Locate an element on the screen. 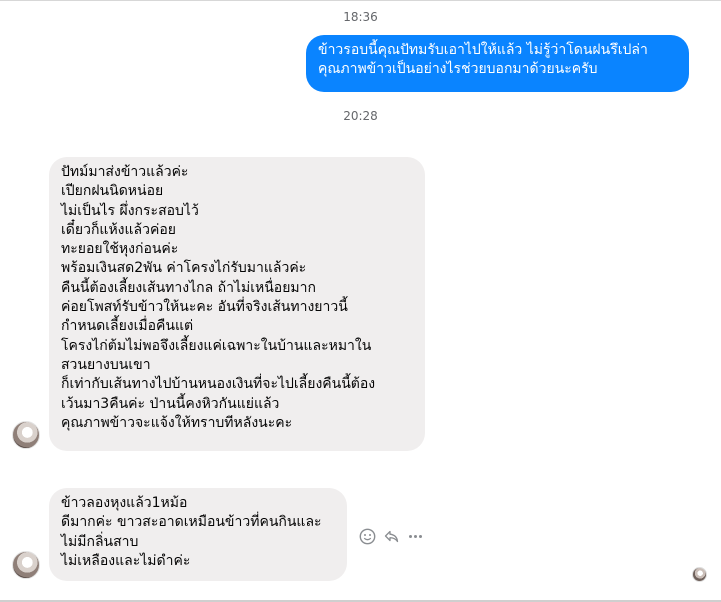  more-icon is located at coordinates (415, 536).